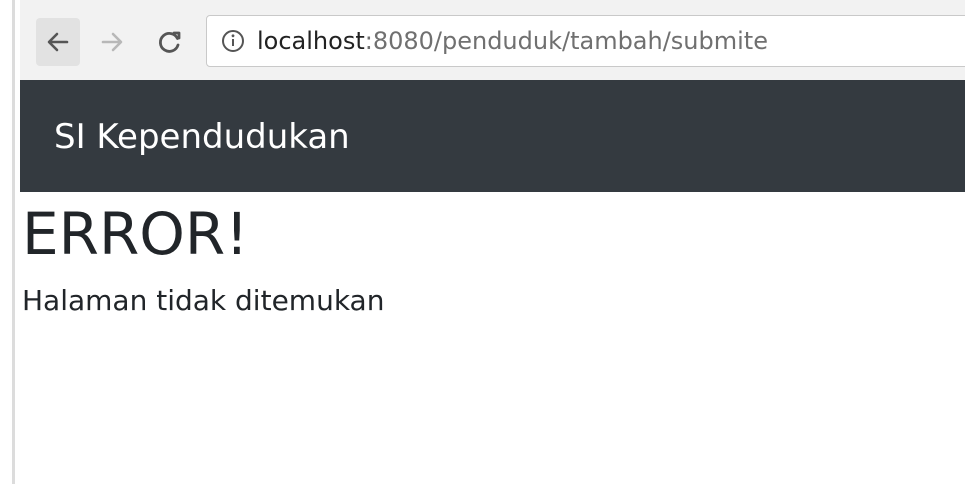  I want to click on reload-icon, so click(170, 42).